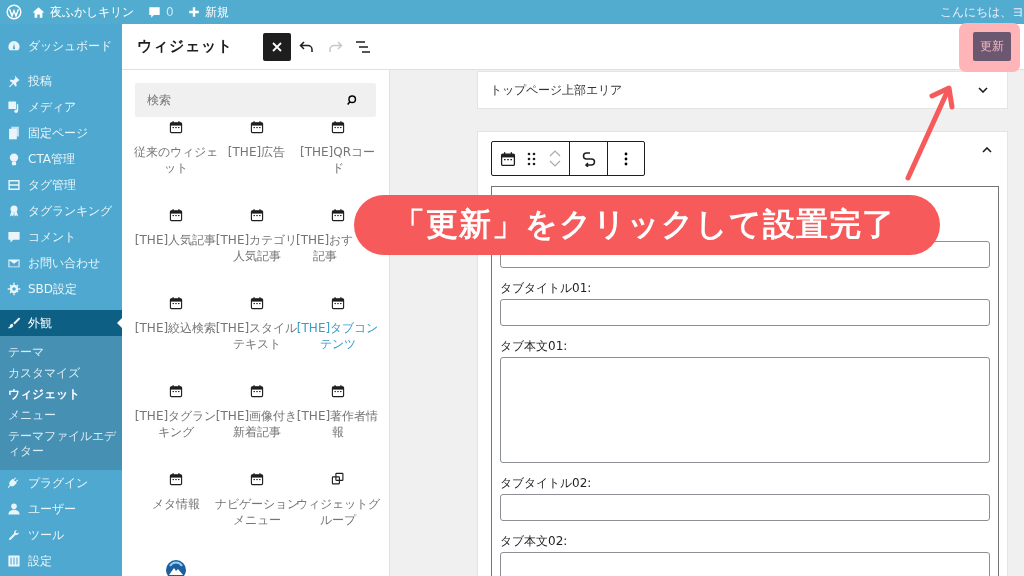 This screenshot has width=1024, height=576. What do you see at coordinates (61, 81) in the screenshot?
I see `menu-item: 投稿` at bounding box center [61, 81].